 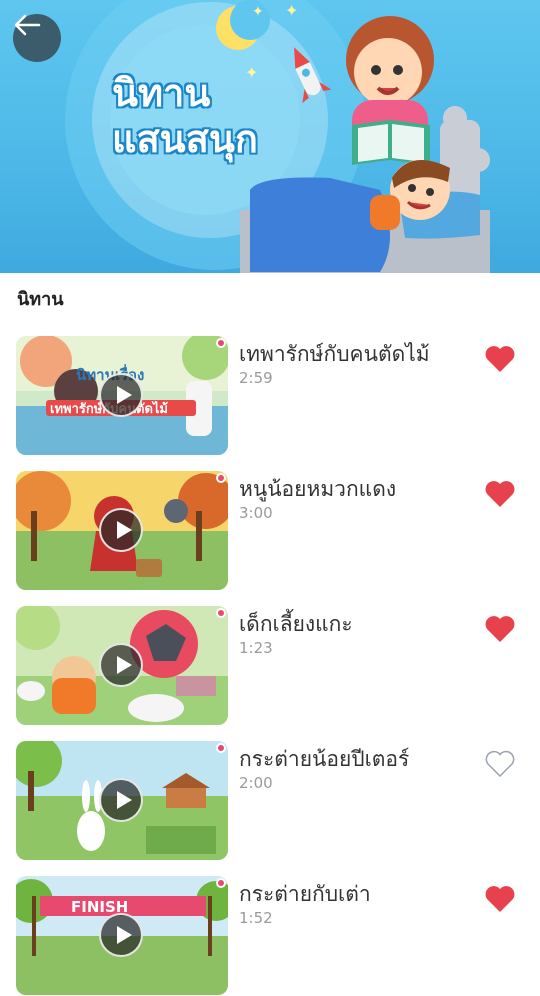 What do you see at coordinates (185, 139) in the screenshot?
I see `banner-title-line2: แสนสนุก` at bounding box center [185, 139].